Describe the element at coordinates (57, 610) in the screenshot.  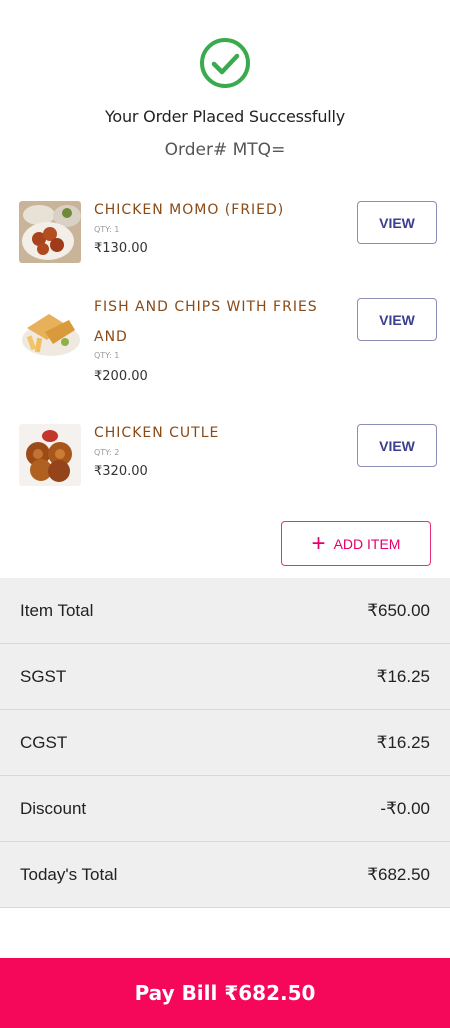
I see `bill-label: Item Total` at that location.